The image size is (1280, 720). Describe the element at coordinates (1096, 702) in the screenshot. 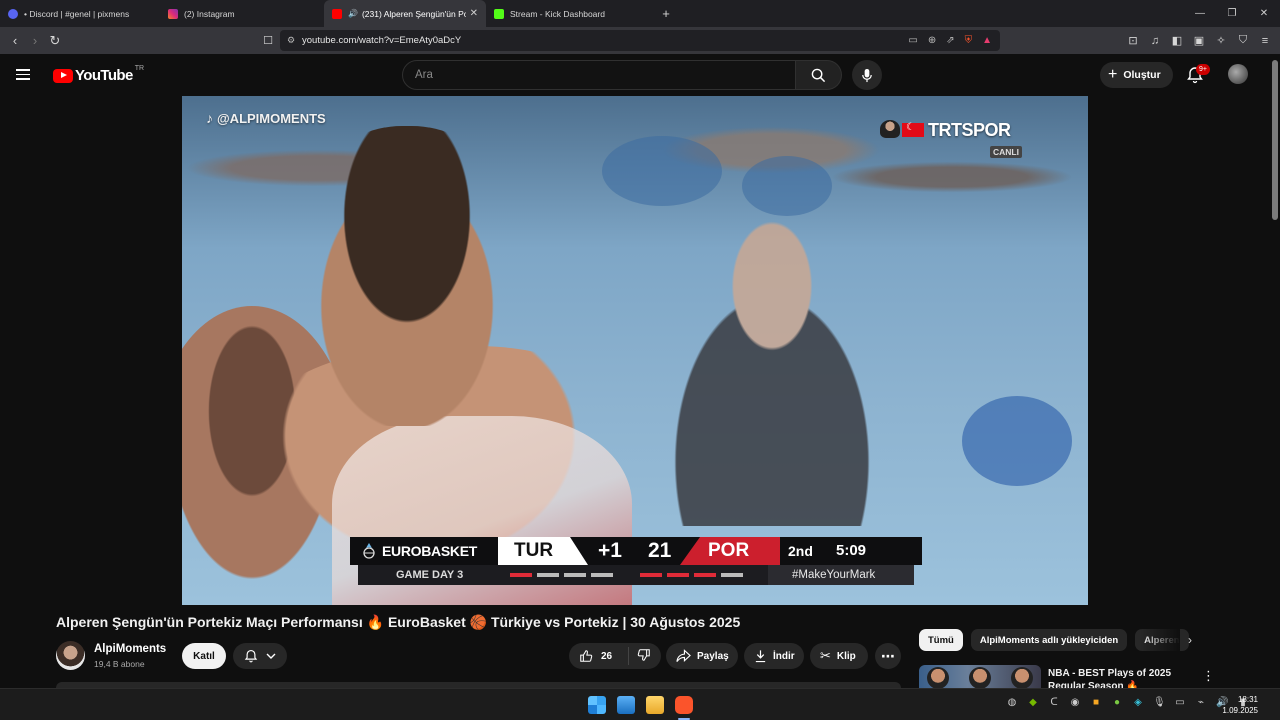

I see `tray-app-icon: ■` at that location.